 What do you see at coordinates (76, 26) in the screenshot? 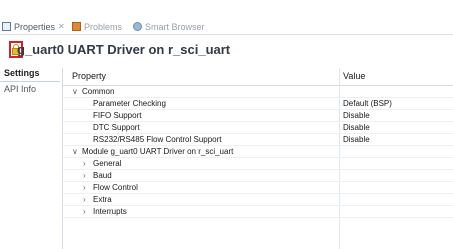
I see `problems-icon` at bounding box center [76, 26].